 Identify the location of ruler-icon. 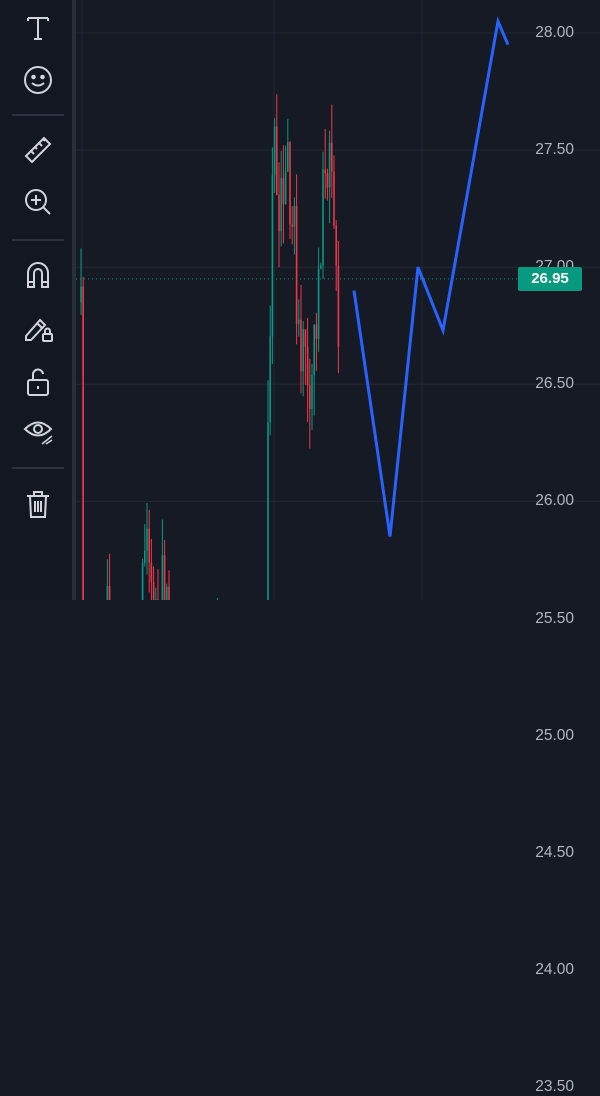
(38, 150).